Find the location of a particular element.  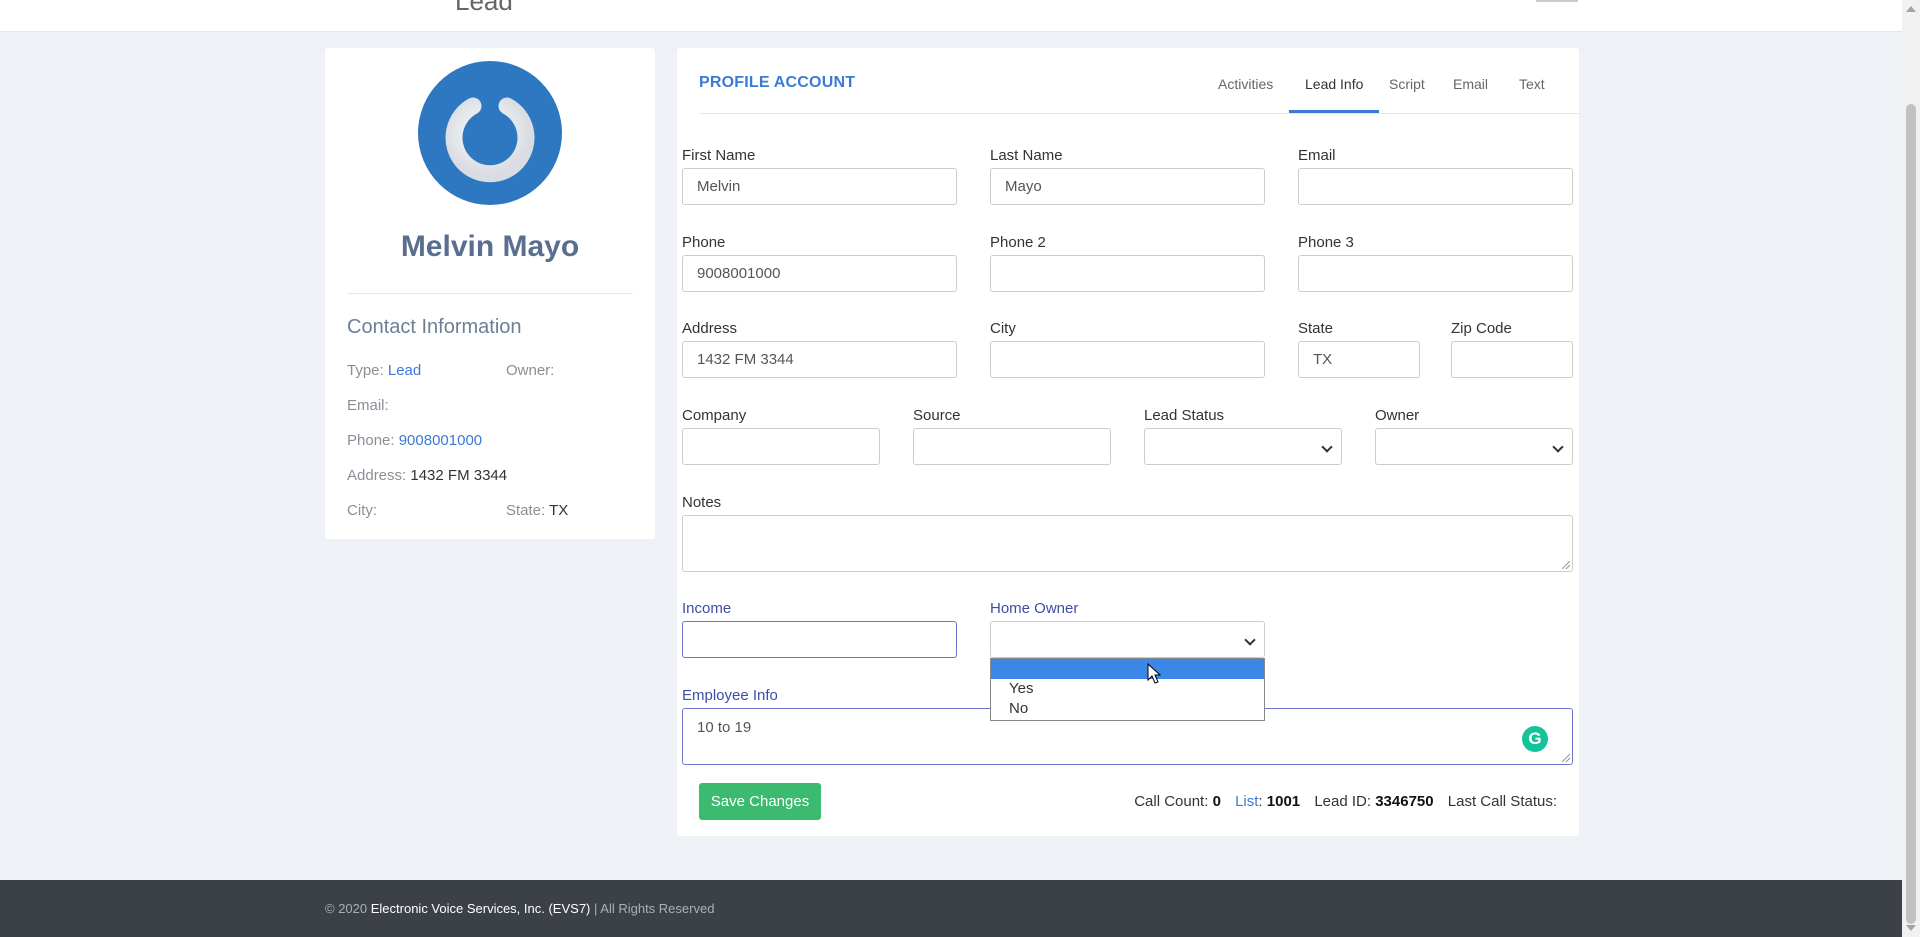

page-scrollbar is located at coordinates (1911, 468).